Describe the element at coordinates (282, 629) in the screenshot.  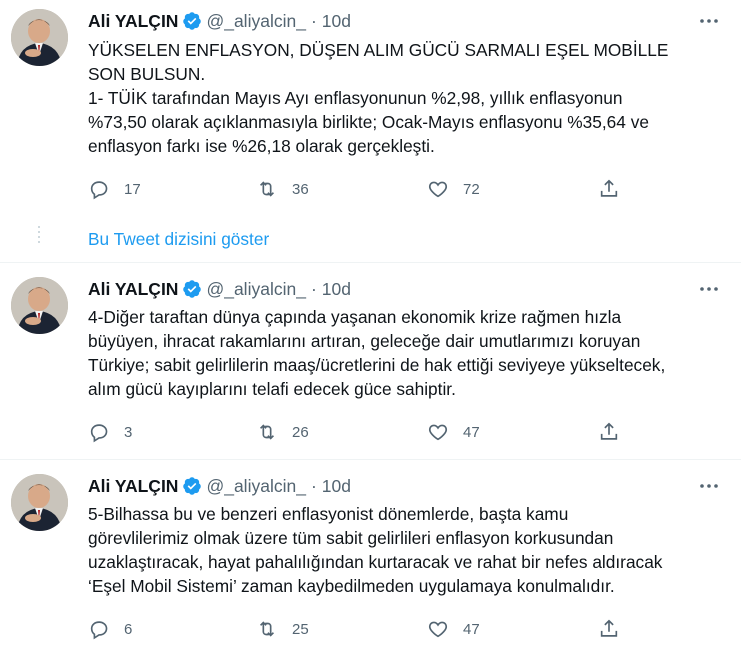
I see `retweet-button: 25` at that location.